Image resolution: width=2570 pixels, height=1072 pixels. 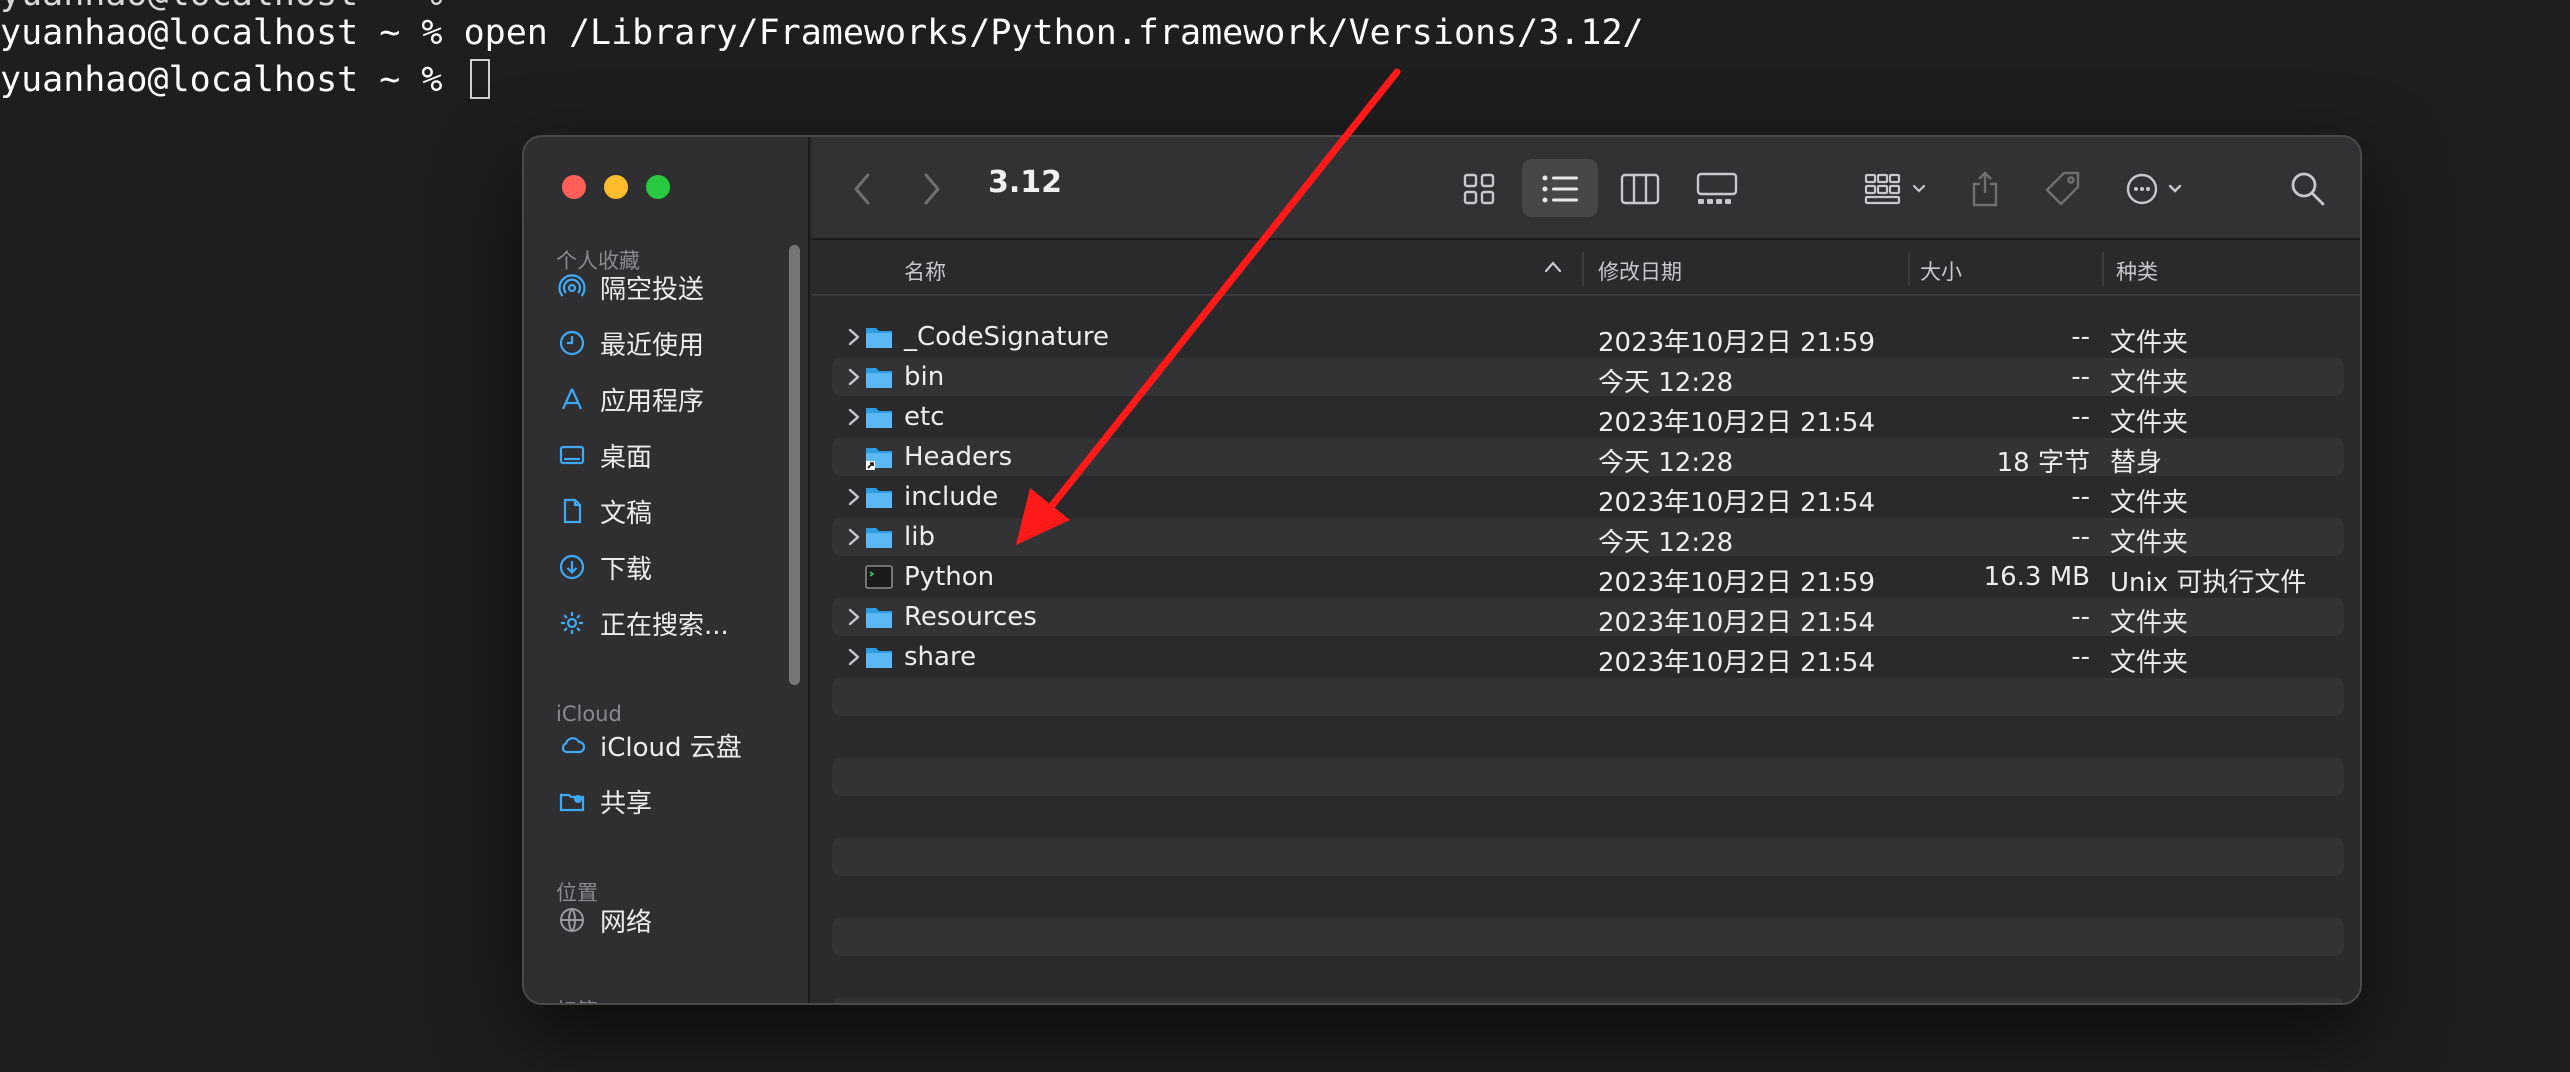 I want to click on sidebar-item-airdrop: 隔空投送, so click(x=631, y=287).